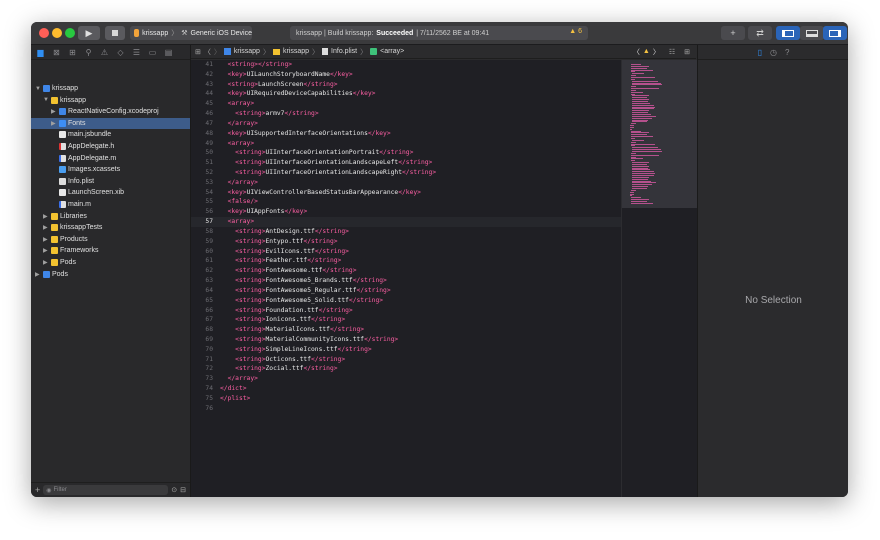  What do you see at coordinates (406, 212) in the screenshot?
I see `code-line: 56 <key>UIAppFonts</key>` at bounding box center [406, 212].